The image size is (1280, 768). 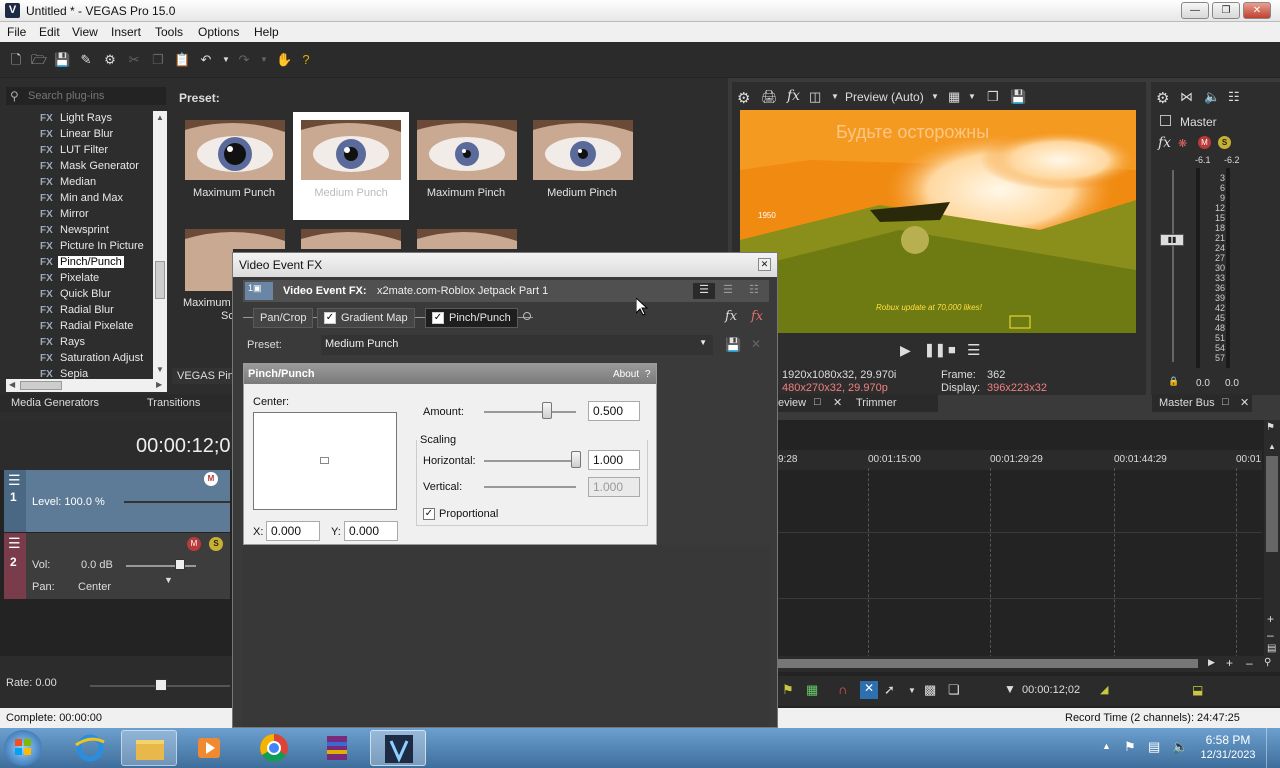 I want to click on plugin-item: FX Mirror, so click(x=65, y=216).